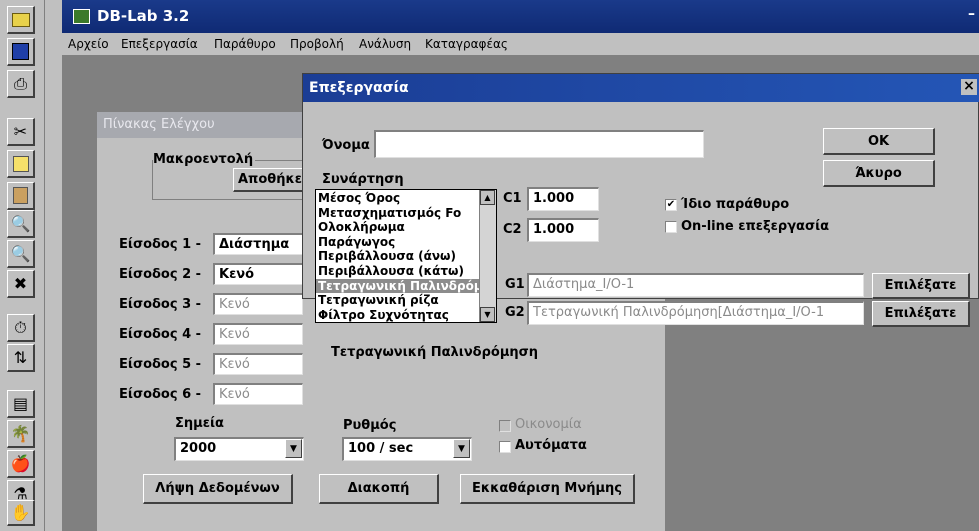 The height and width of the screenshot is (531, 979). I want to click on folder-icon, so click(21, 20).